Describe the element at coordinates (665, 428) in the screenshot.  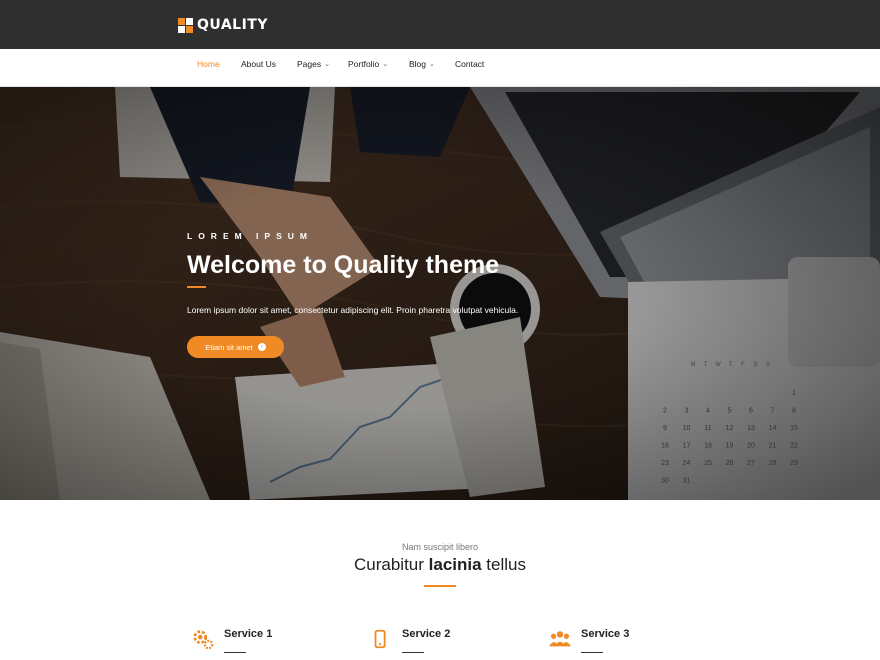
I see `calendar-day: 9` at that location.